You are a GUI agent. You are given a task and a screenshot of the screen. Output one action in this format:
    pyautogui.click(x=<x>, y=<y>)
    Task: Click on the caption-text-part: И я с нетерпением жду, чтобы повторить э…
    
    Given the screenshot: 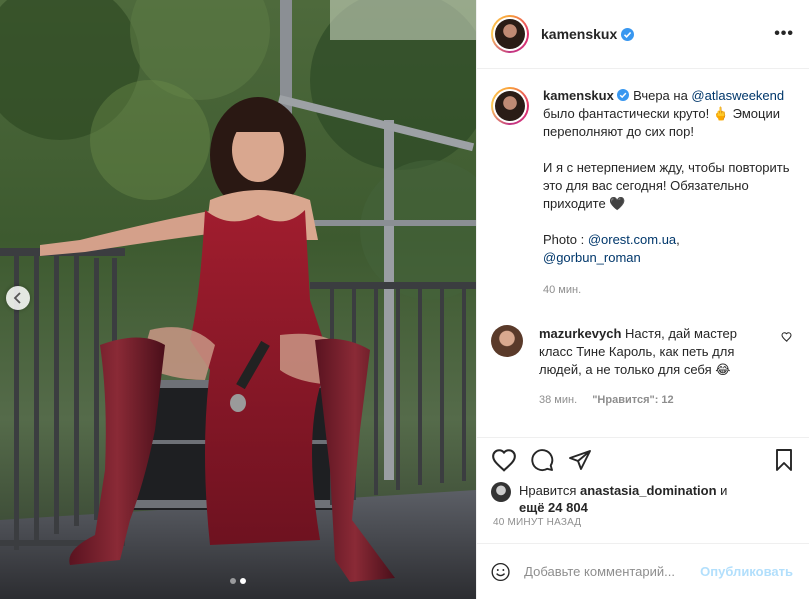 What is the action you would take?
    pyautogui.click(x=666, y=185)
    